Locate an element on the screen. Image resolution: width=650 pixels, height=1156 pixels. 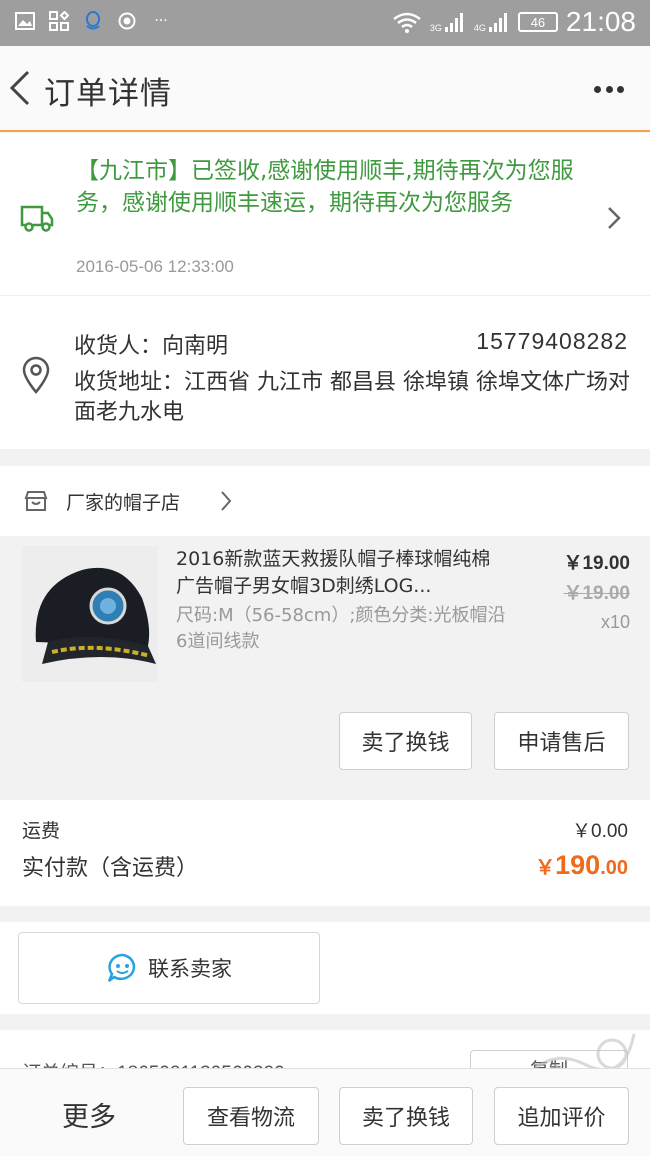
clock: 21:08 is located at coordinates (600, 21).